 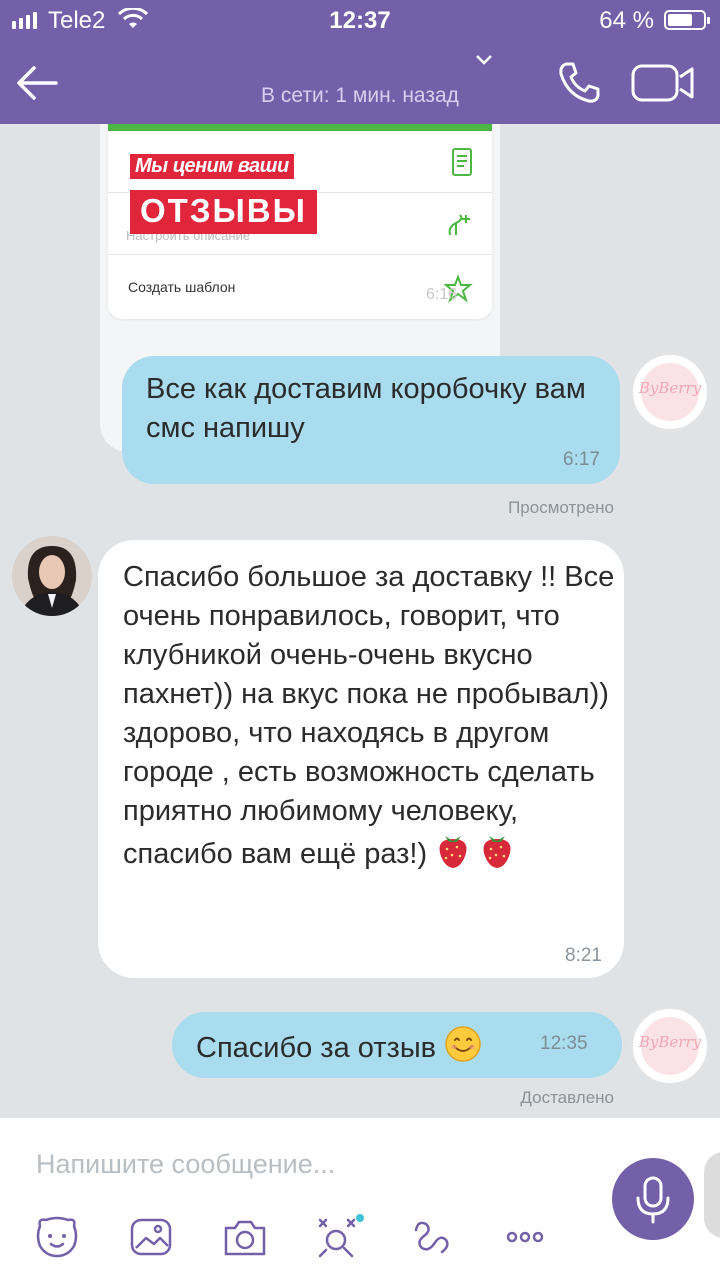 I want to click on chevron-down-icon, so click(x=484, y=60).